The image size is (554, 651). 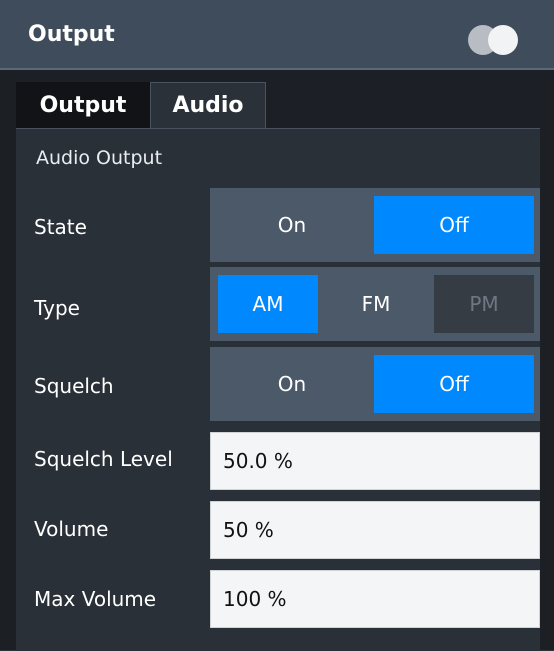 I want to click on type-am-button: AM, so click(x=268, y=304).